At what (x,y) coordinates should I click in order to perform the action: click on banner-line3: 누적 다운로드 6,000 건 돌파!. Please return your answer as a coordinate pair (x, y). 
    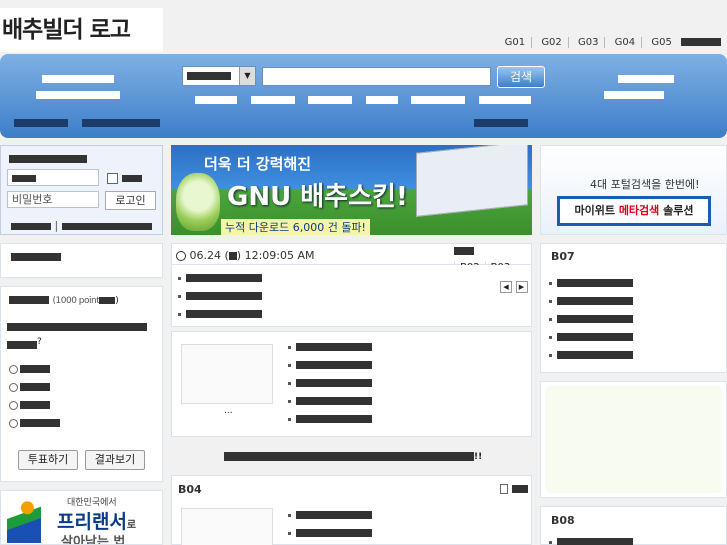
    Looking at the image, I should click on (295, 227).